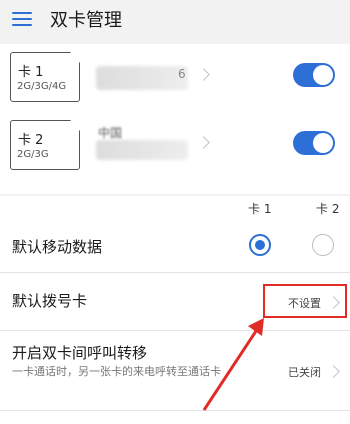 The height and width of the screenshot is (424, 350). What do you see at coordinates (314, 143) in the screenshot?
I see `sim-2-toggle` at bounding box center [314, 143].